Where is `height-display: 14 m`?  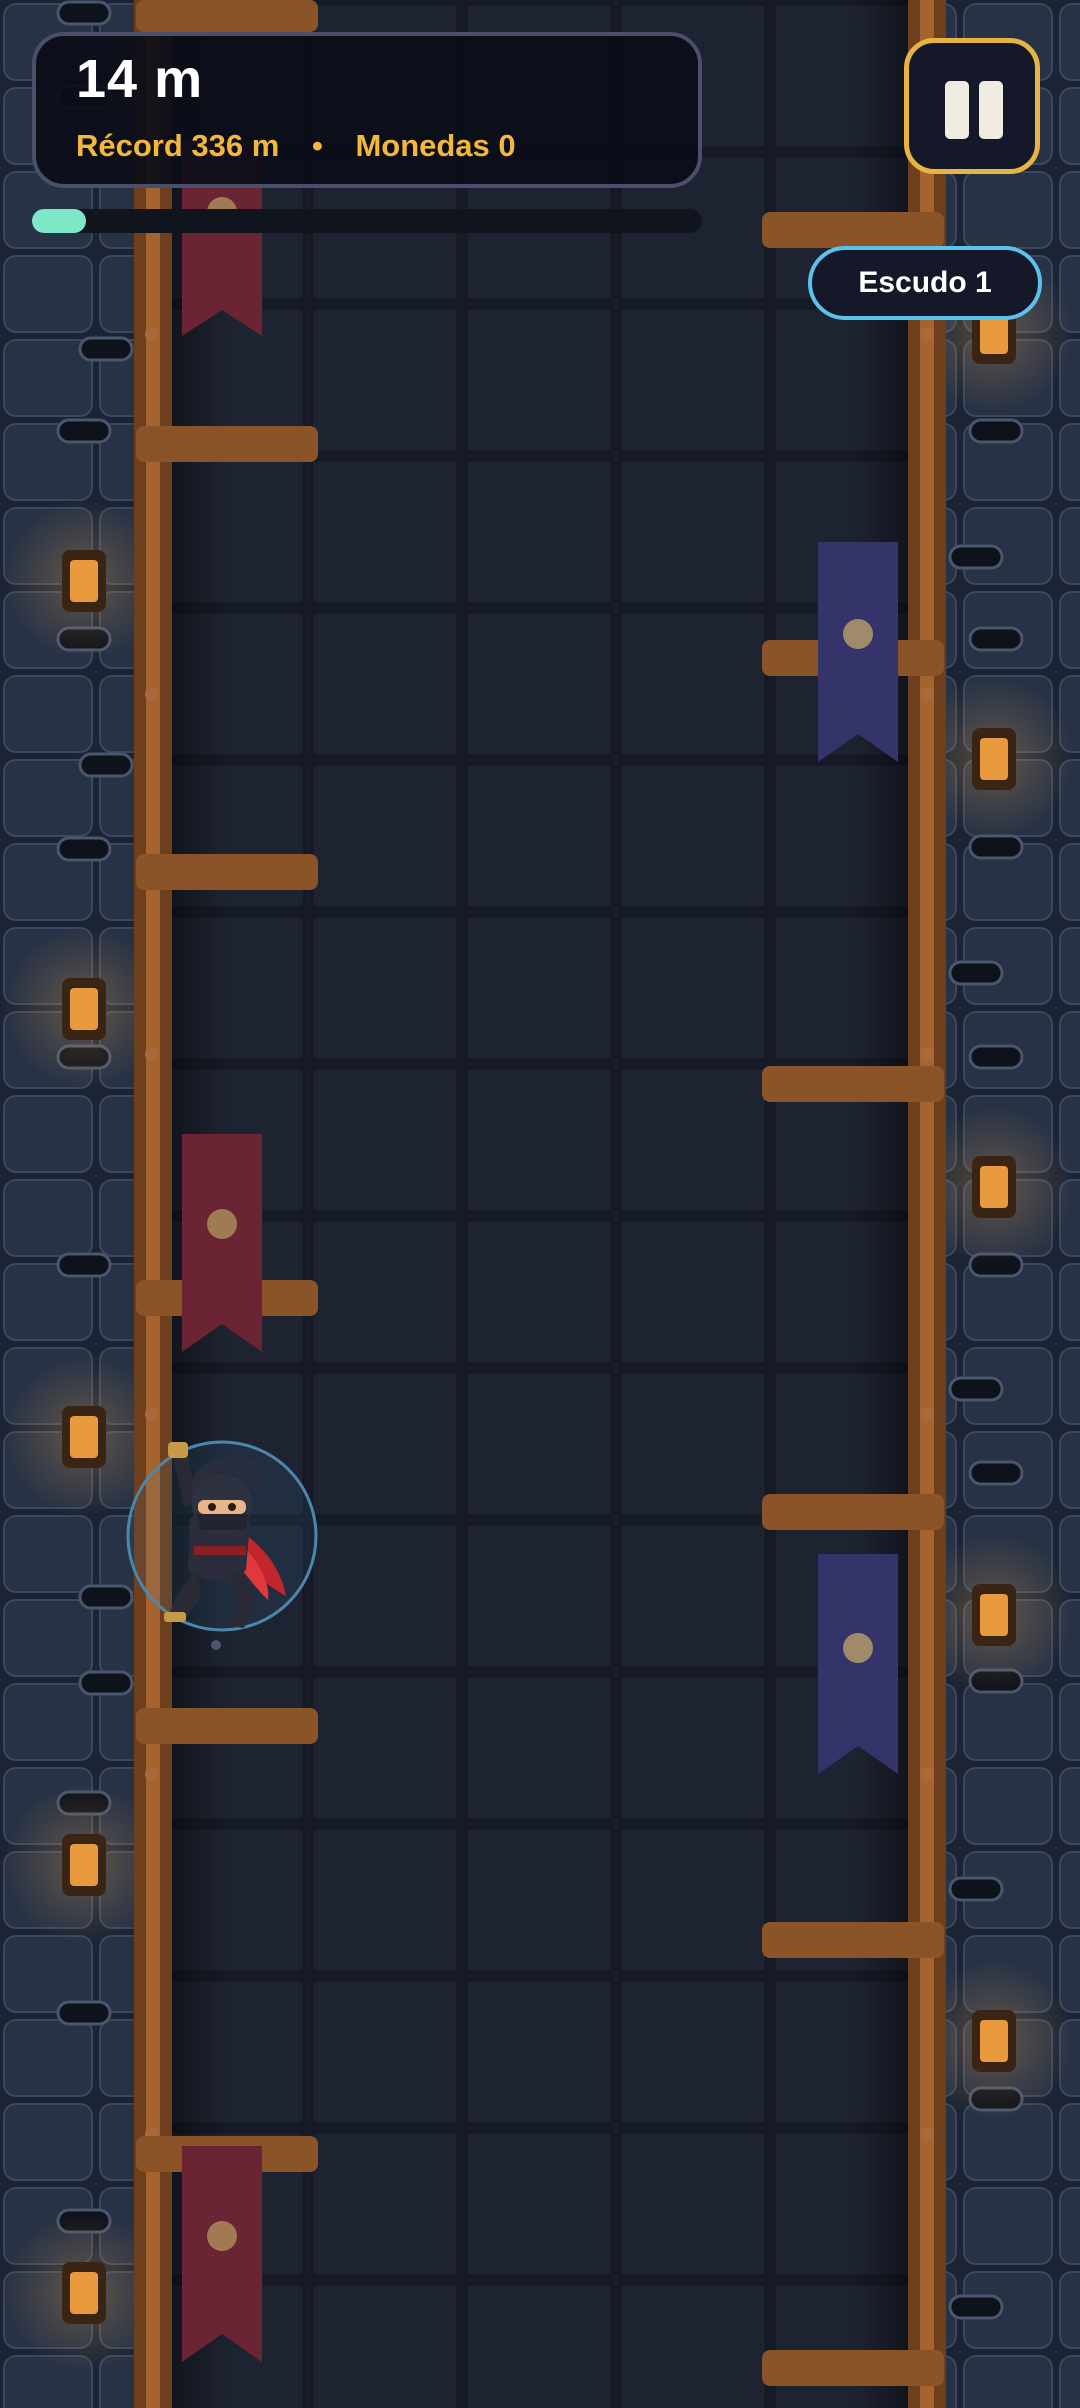
height-display: 14 m is located at coordinates (140, 79).